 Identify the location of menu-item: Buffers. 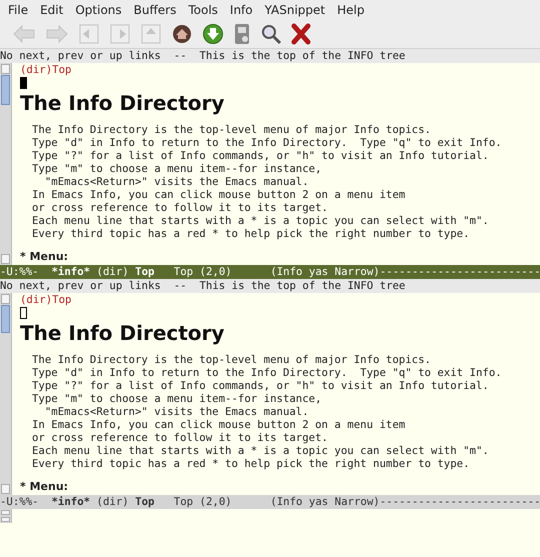
(155, 9).